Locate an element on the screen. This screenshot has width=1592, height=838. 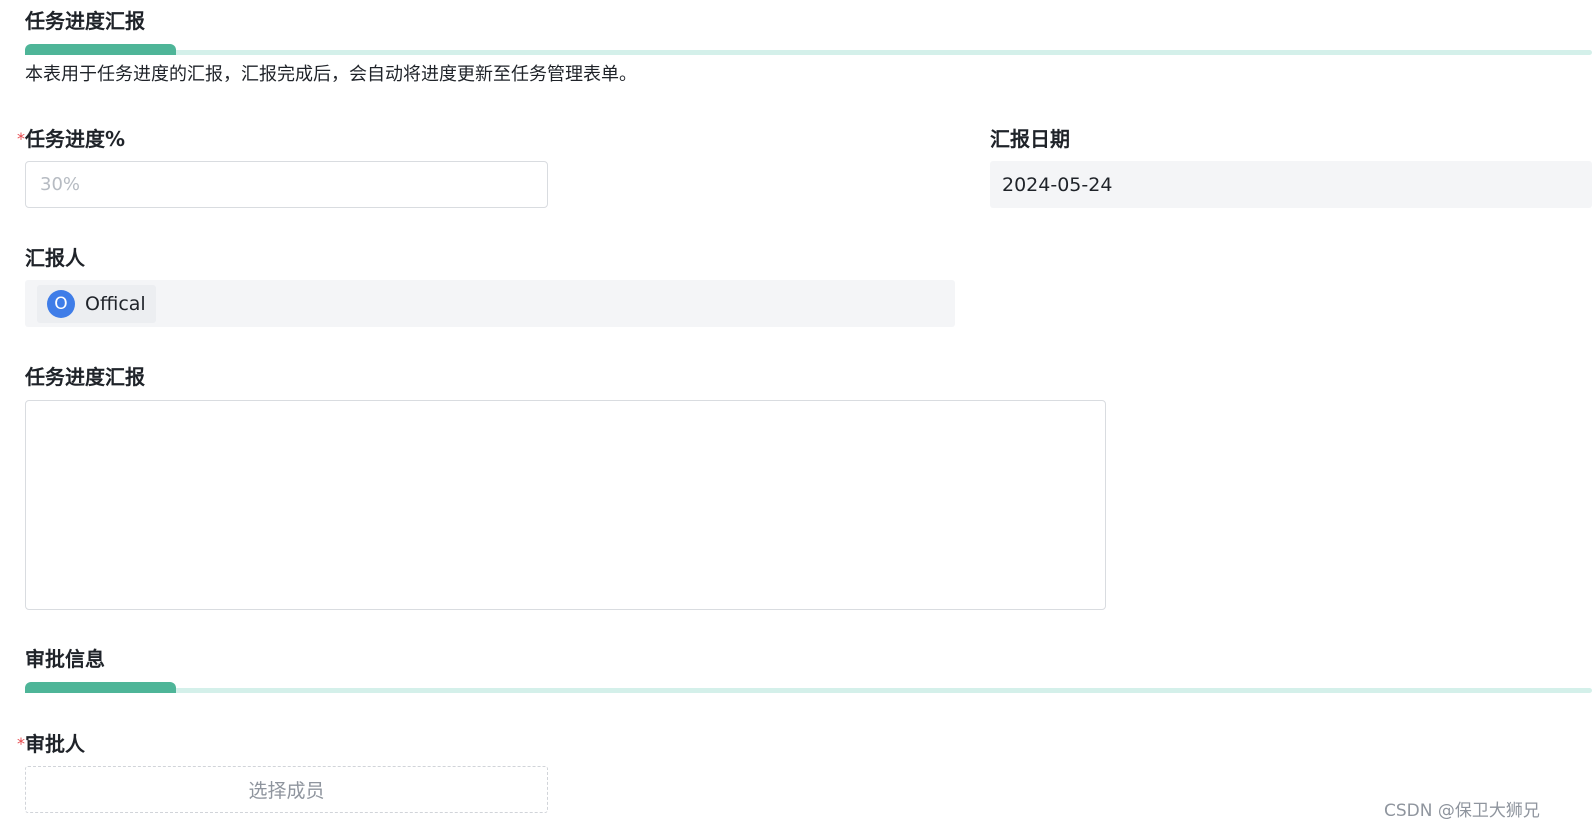
watermark: CSDN @保卫大狮兄 is located at coordinates (1462, 811).